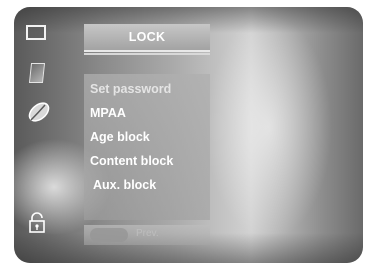  I want to click on menu-item-mpaa: MPAA, so click(108, 113).